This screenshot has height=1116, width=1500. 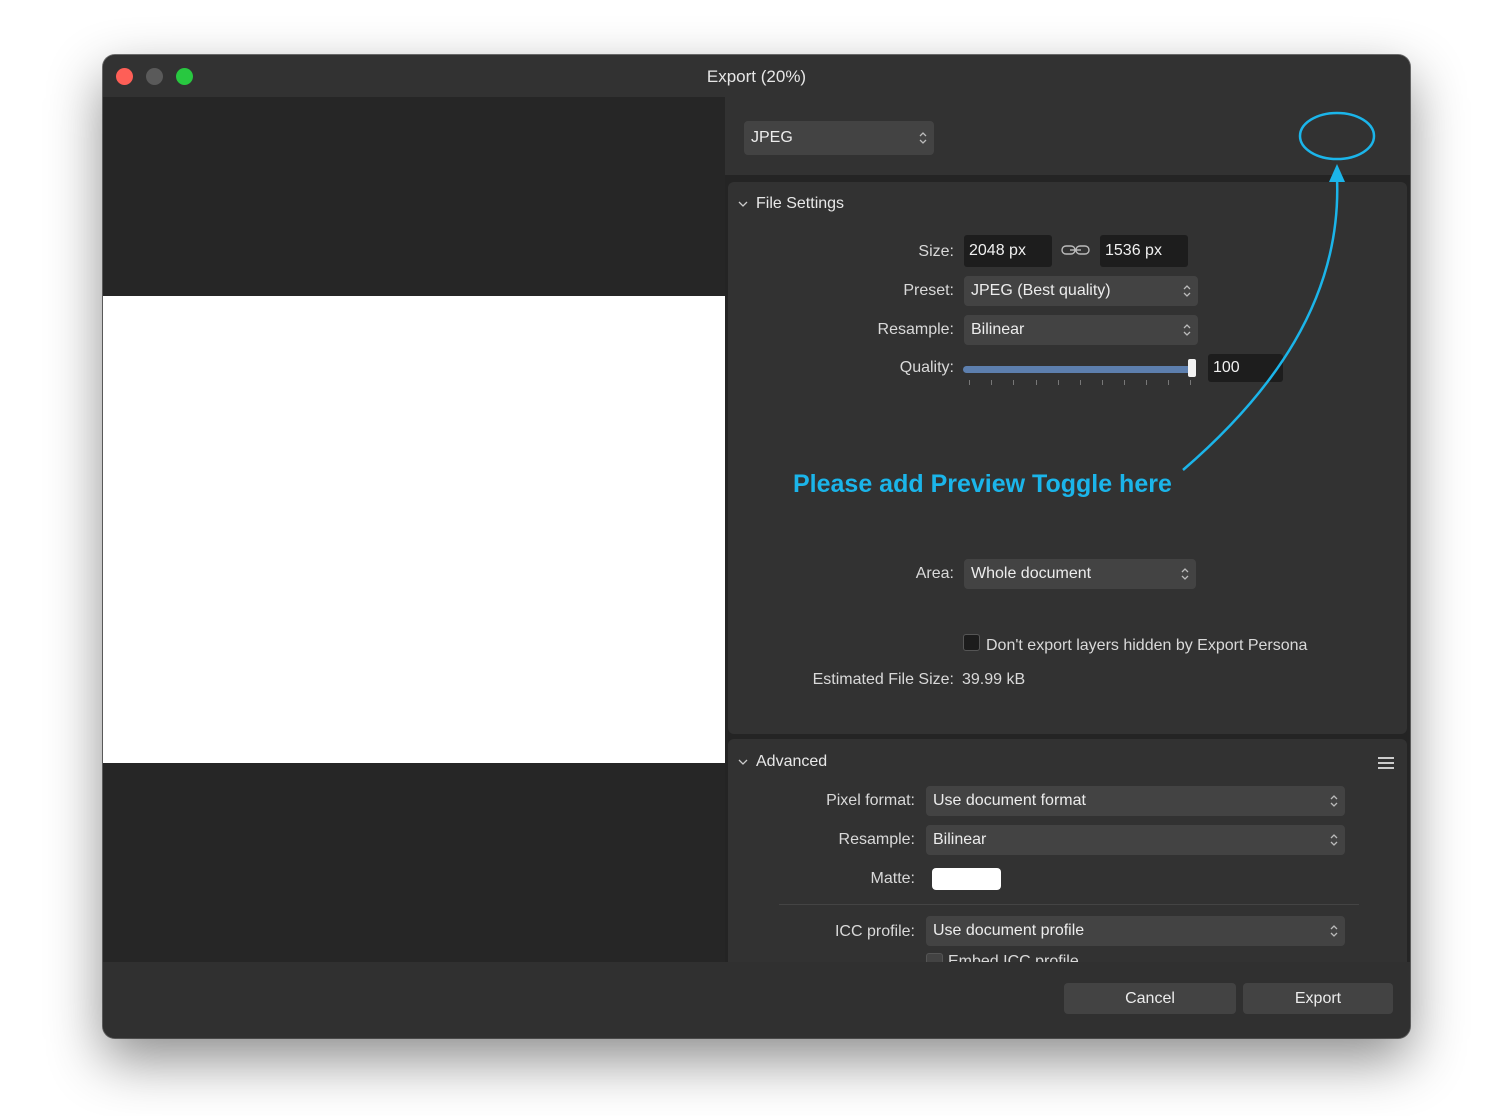 What do you see at coordinates (994, 679) in the screenshot?
I see `estimated-size-value: 39.99 kB` at bounding box center [994, 679].